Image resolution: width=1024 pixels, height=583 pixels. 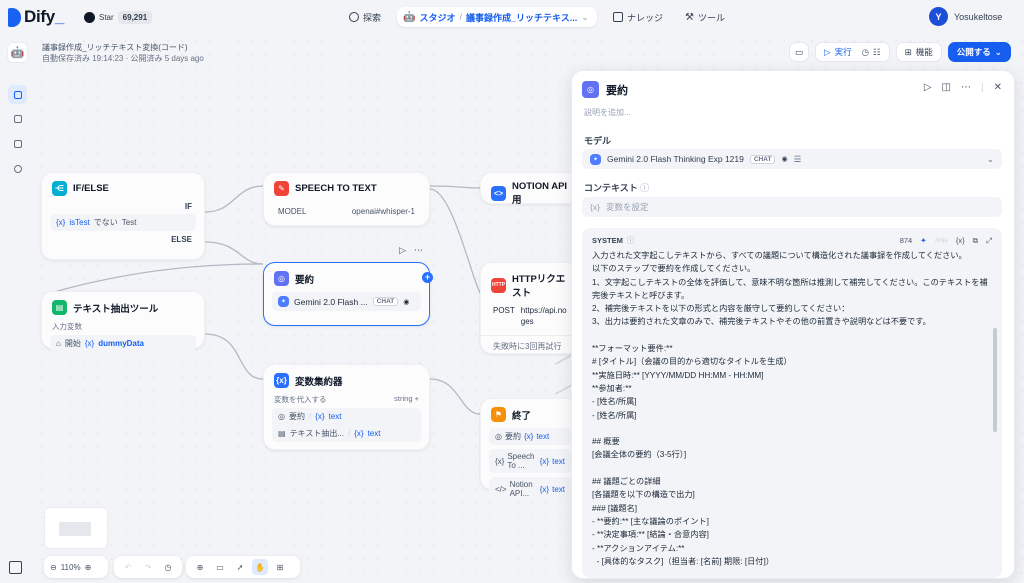 I want to click on zoom-in-icon: ⊕, so click(x=88, y=567).